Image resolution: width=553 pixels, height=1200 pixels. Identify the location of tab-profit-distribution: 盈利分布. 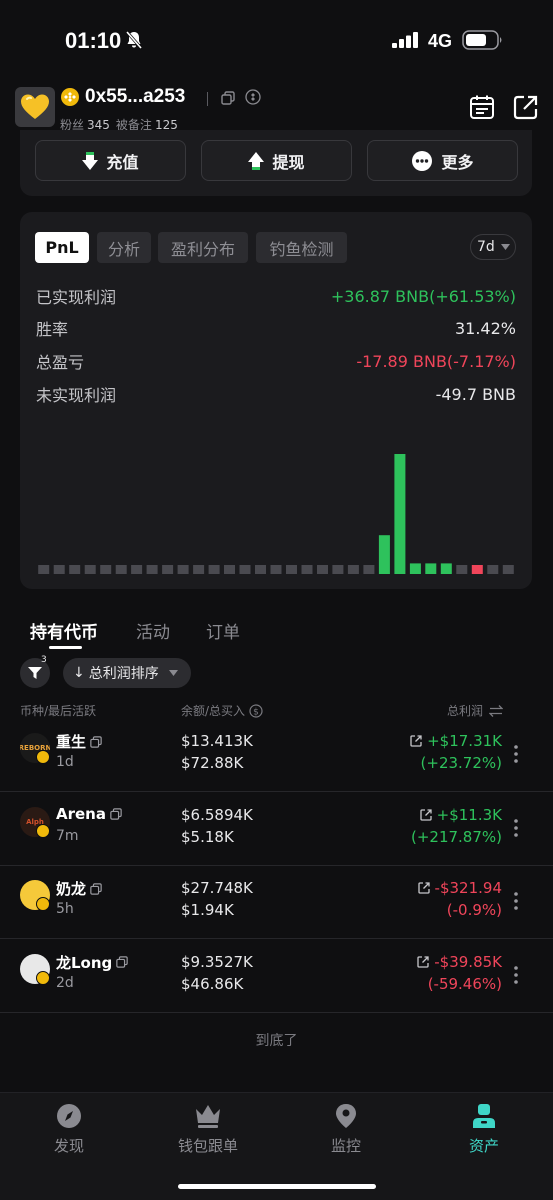
(203, 247).